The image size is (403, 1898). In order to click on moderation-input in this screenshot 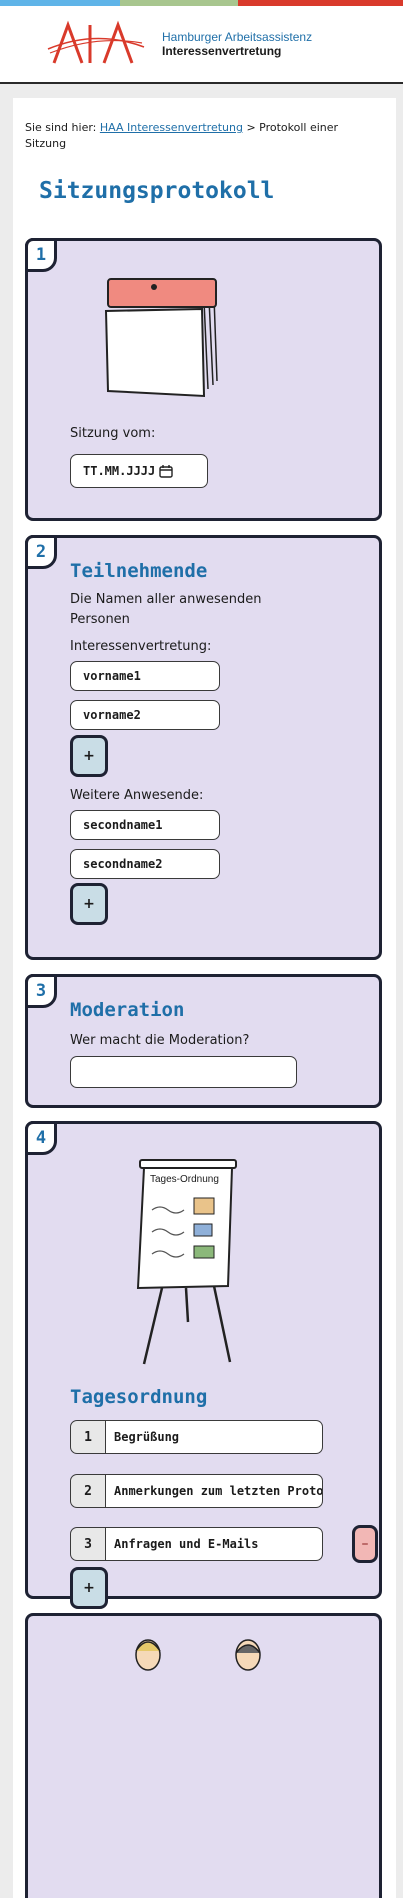, I will do `click(183, 1072)`.